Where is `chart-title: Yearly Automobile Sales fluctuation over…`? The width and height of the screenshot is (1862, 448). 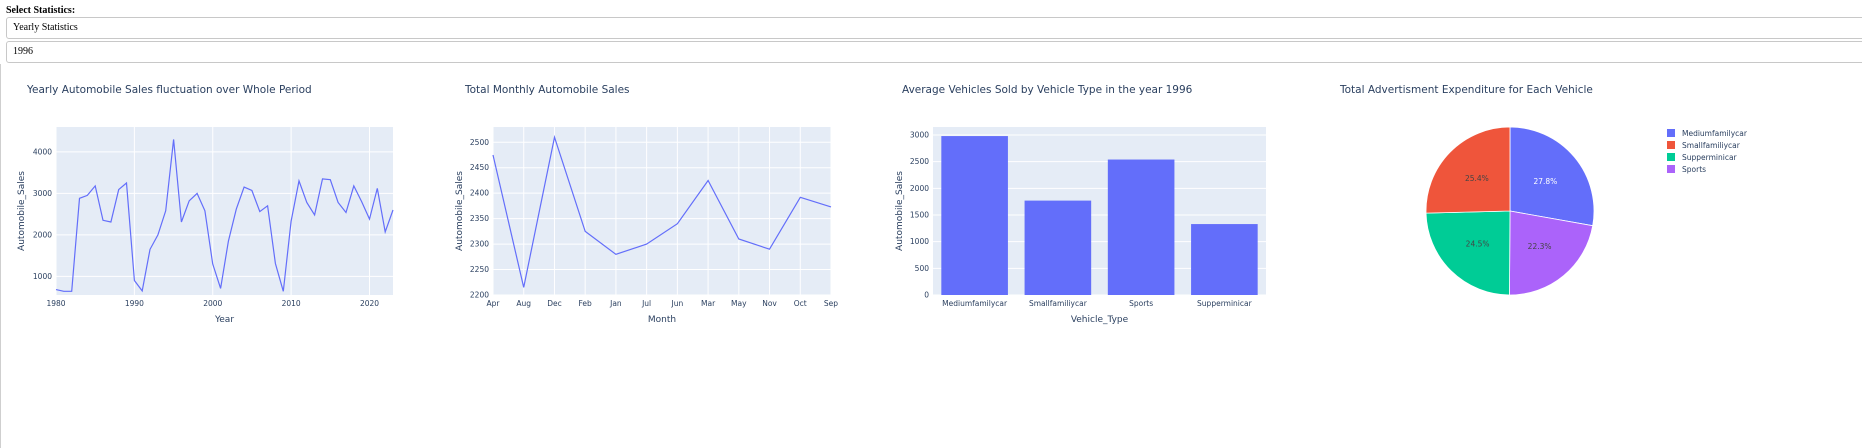 chart-title: Yearly Automobile Sales fluctuation over… is located at coordinates (169, 90).